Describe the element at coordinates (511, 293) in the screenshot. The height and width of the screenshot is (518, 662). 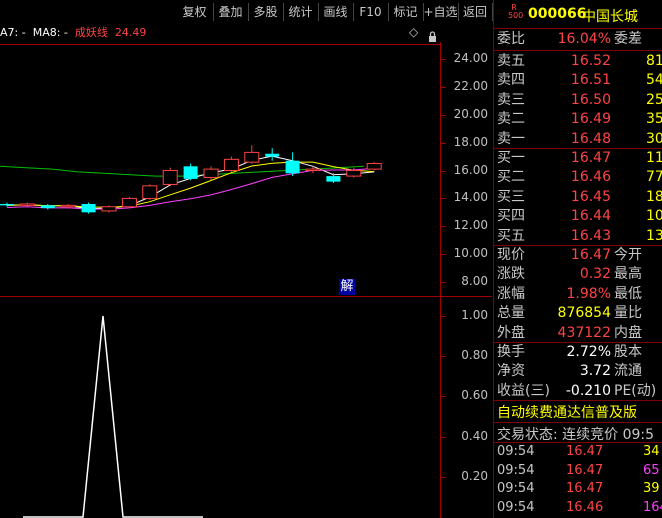
I see `row-label: 涨幅` at that location.